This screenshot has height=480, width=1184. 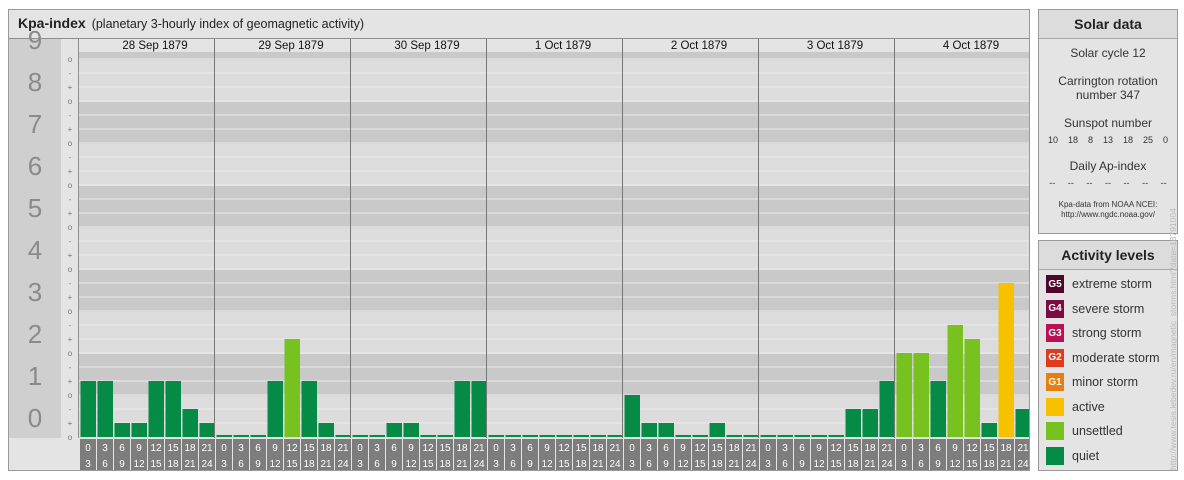 I want to click on y-tick-label: 8, so click(x=35, y=82).